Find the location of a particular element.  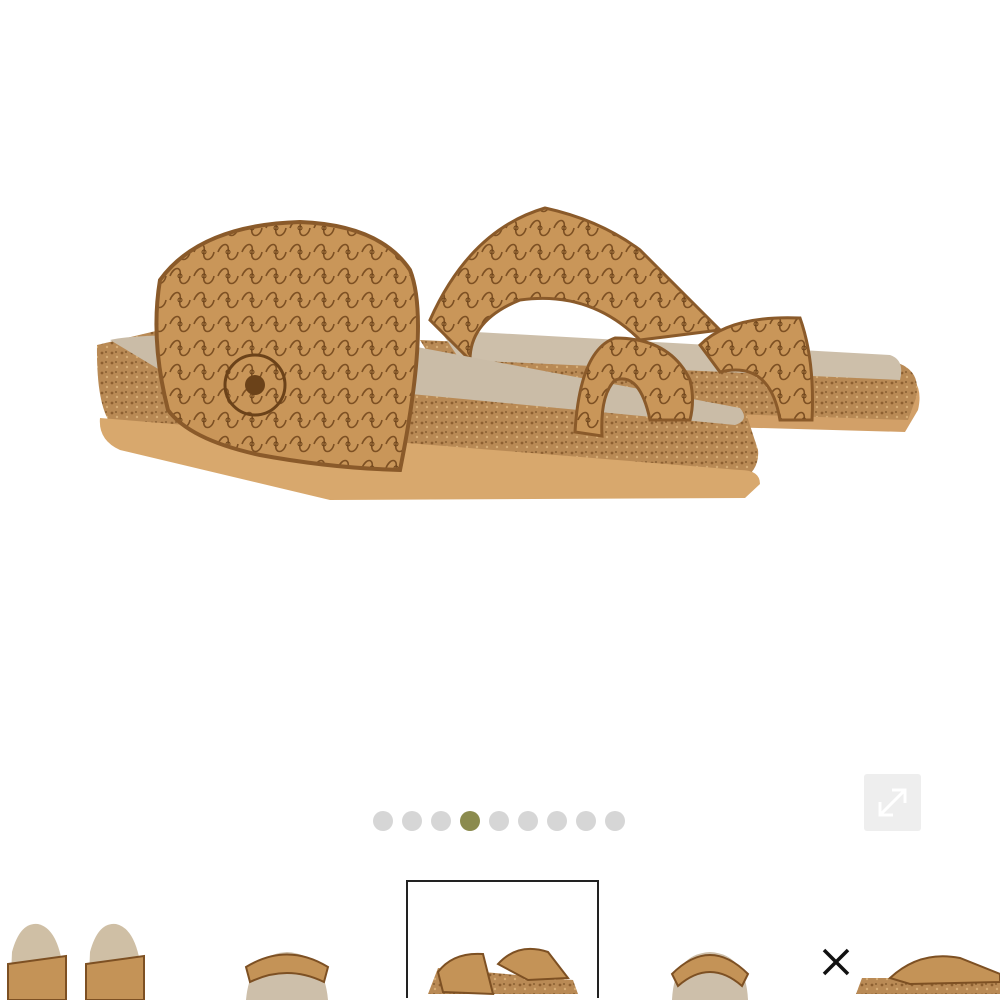

close-button is located at coordinates (836, 962).